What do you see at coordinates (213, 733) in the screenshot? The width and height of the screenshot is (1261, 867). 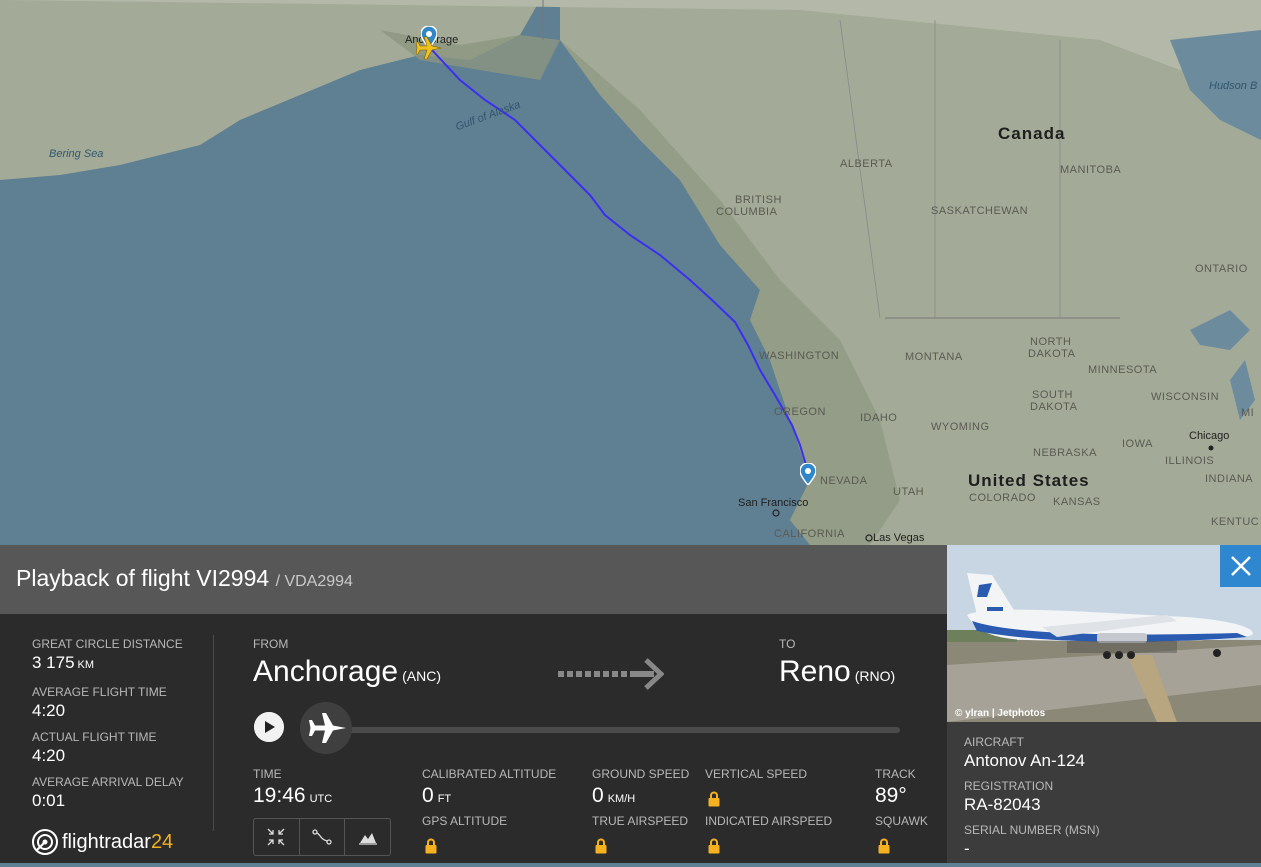 I see `stats-divider` at bounding box center [213, 733].